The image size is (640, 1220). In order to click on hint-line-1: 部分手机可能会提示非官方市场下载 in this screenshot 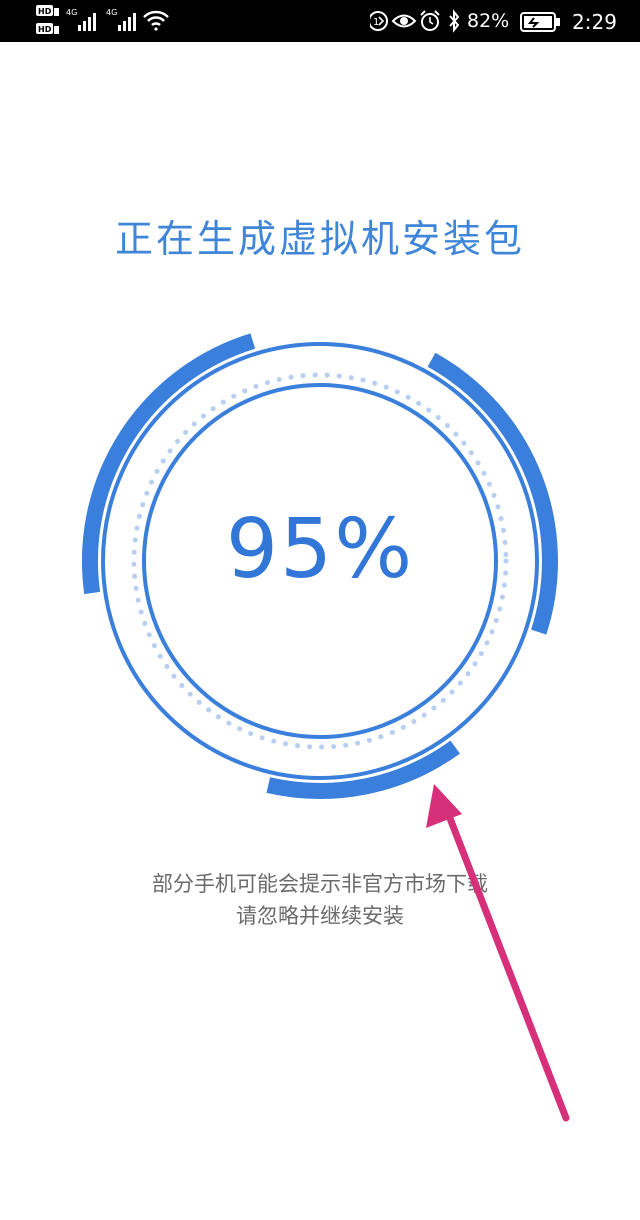, I will do `click(320, 884)`.